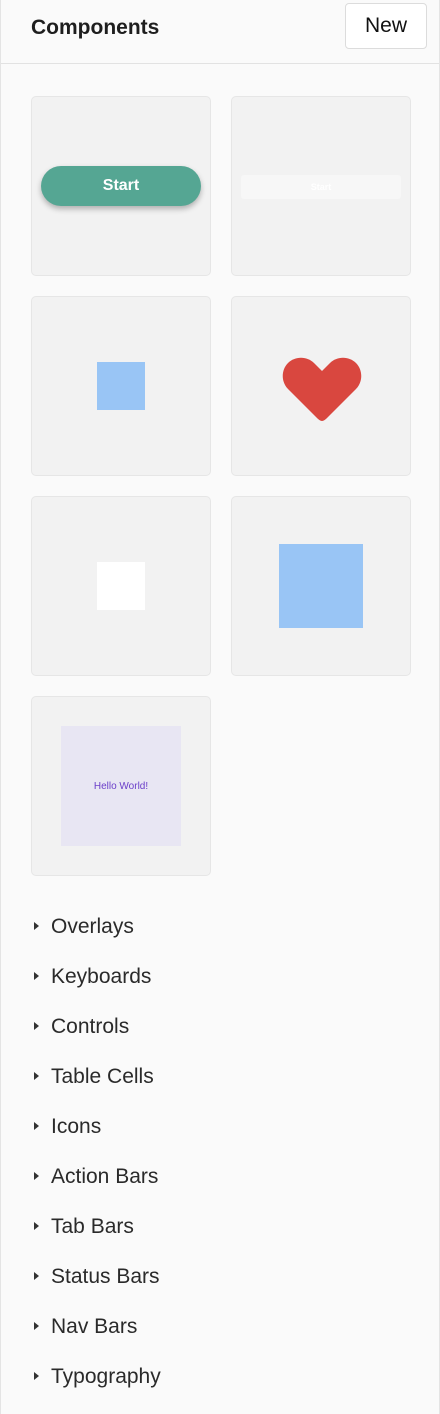 The width and height of the screenshot is (440, 1414). Describe the element at coordinates (220, 1277) in the screenshot. I see `section-item-status-bars: Status Bars` at that location.